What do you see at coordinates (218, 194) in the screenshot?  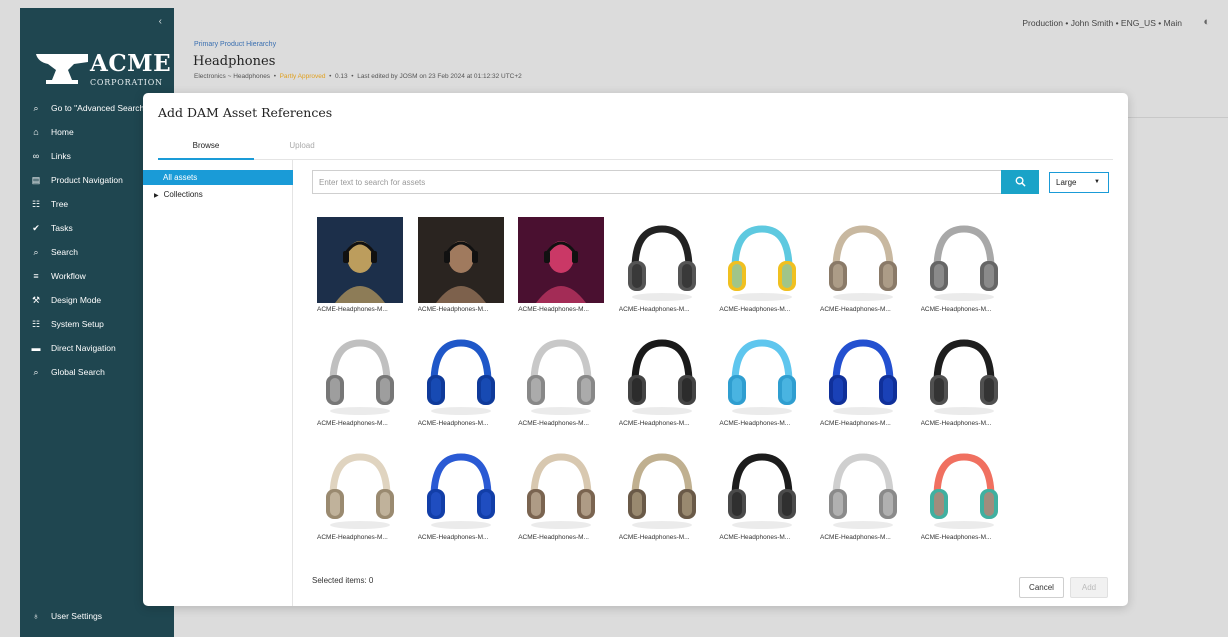 I see `tree-item-collections: ▶ Collections` at bounding box center [218, 194].